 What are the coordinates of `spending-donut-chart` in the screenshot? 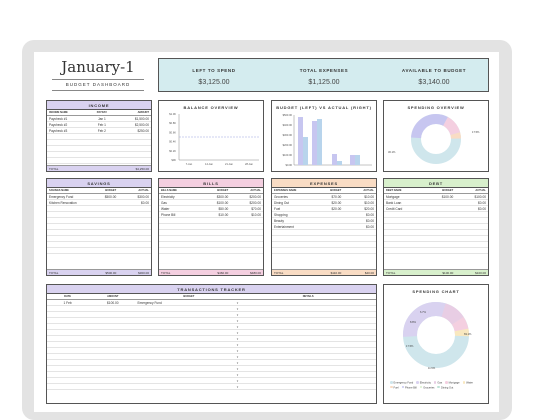 It's located at (436, 335).